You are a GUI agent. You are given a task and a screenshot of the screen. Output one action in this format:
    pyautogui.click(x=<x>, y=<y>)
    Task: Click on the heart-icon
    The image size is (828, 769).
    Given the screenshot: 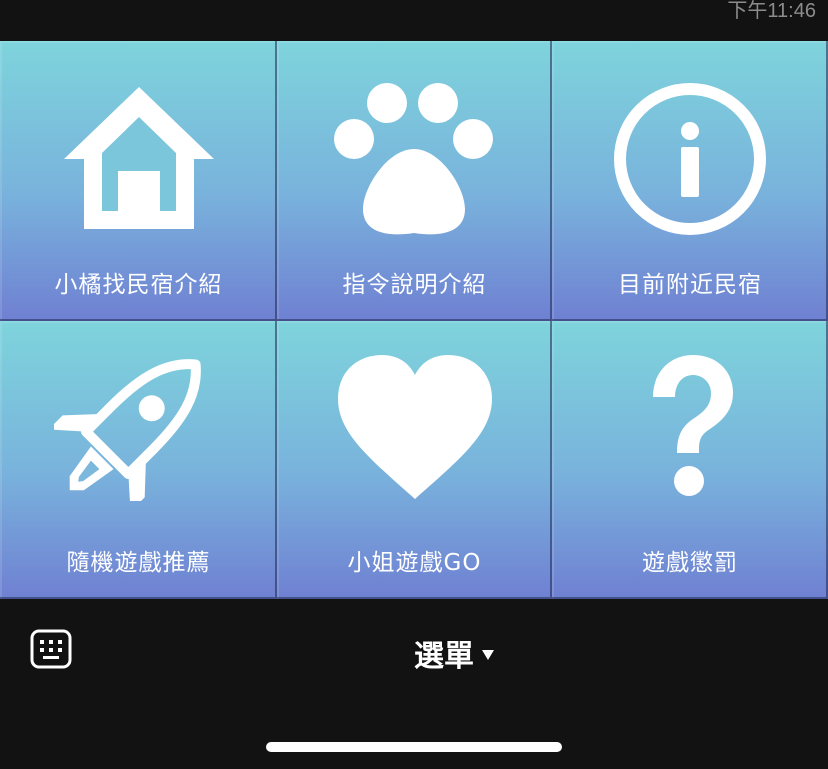 What is the action you would take?
    pyautogui.click(x=414, y=427)
    